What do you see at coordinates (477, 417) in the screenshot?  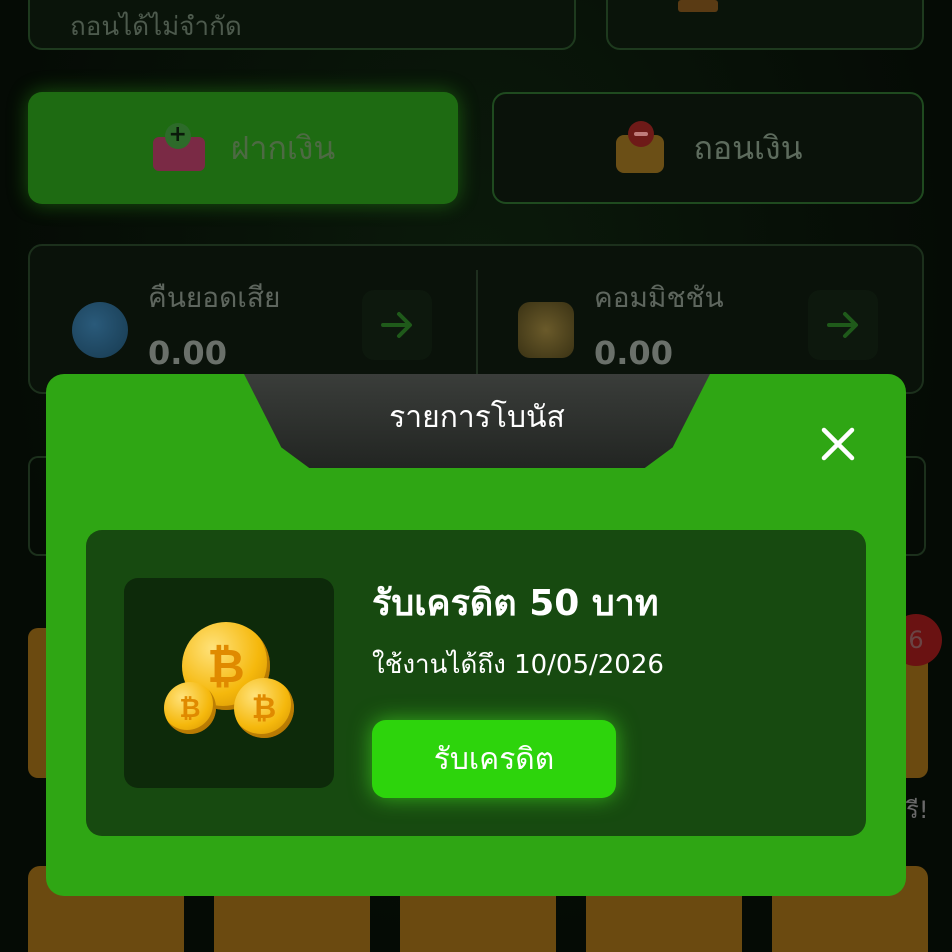 I see `modal-title: รายการโบนัส` at bounding box center [477, 417].